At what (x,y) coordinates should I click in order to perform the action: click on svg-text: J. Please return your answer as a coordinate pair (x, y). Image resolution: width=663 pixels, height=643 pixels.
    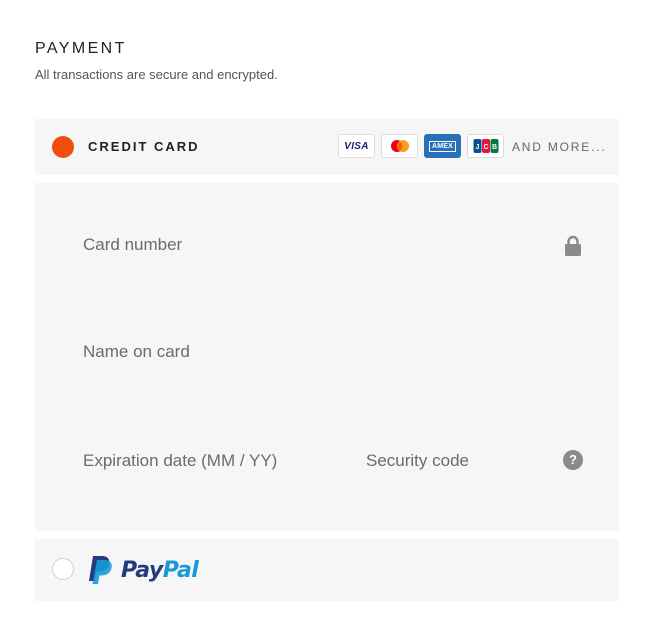
    Looking at the image, I should click on (477, 147).